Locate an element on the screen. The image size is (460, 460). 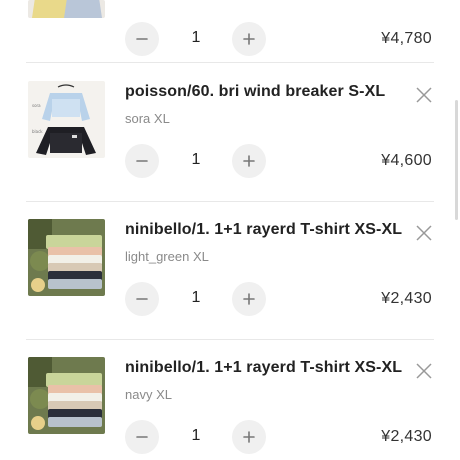
product-title: poisson/60. bri wind breaker S-XL is located at coordinates (255, 92).